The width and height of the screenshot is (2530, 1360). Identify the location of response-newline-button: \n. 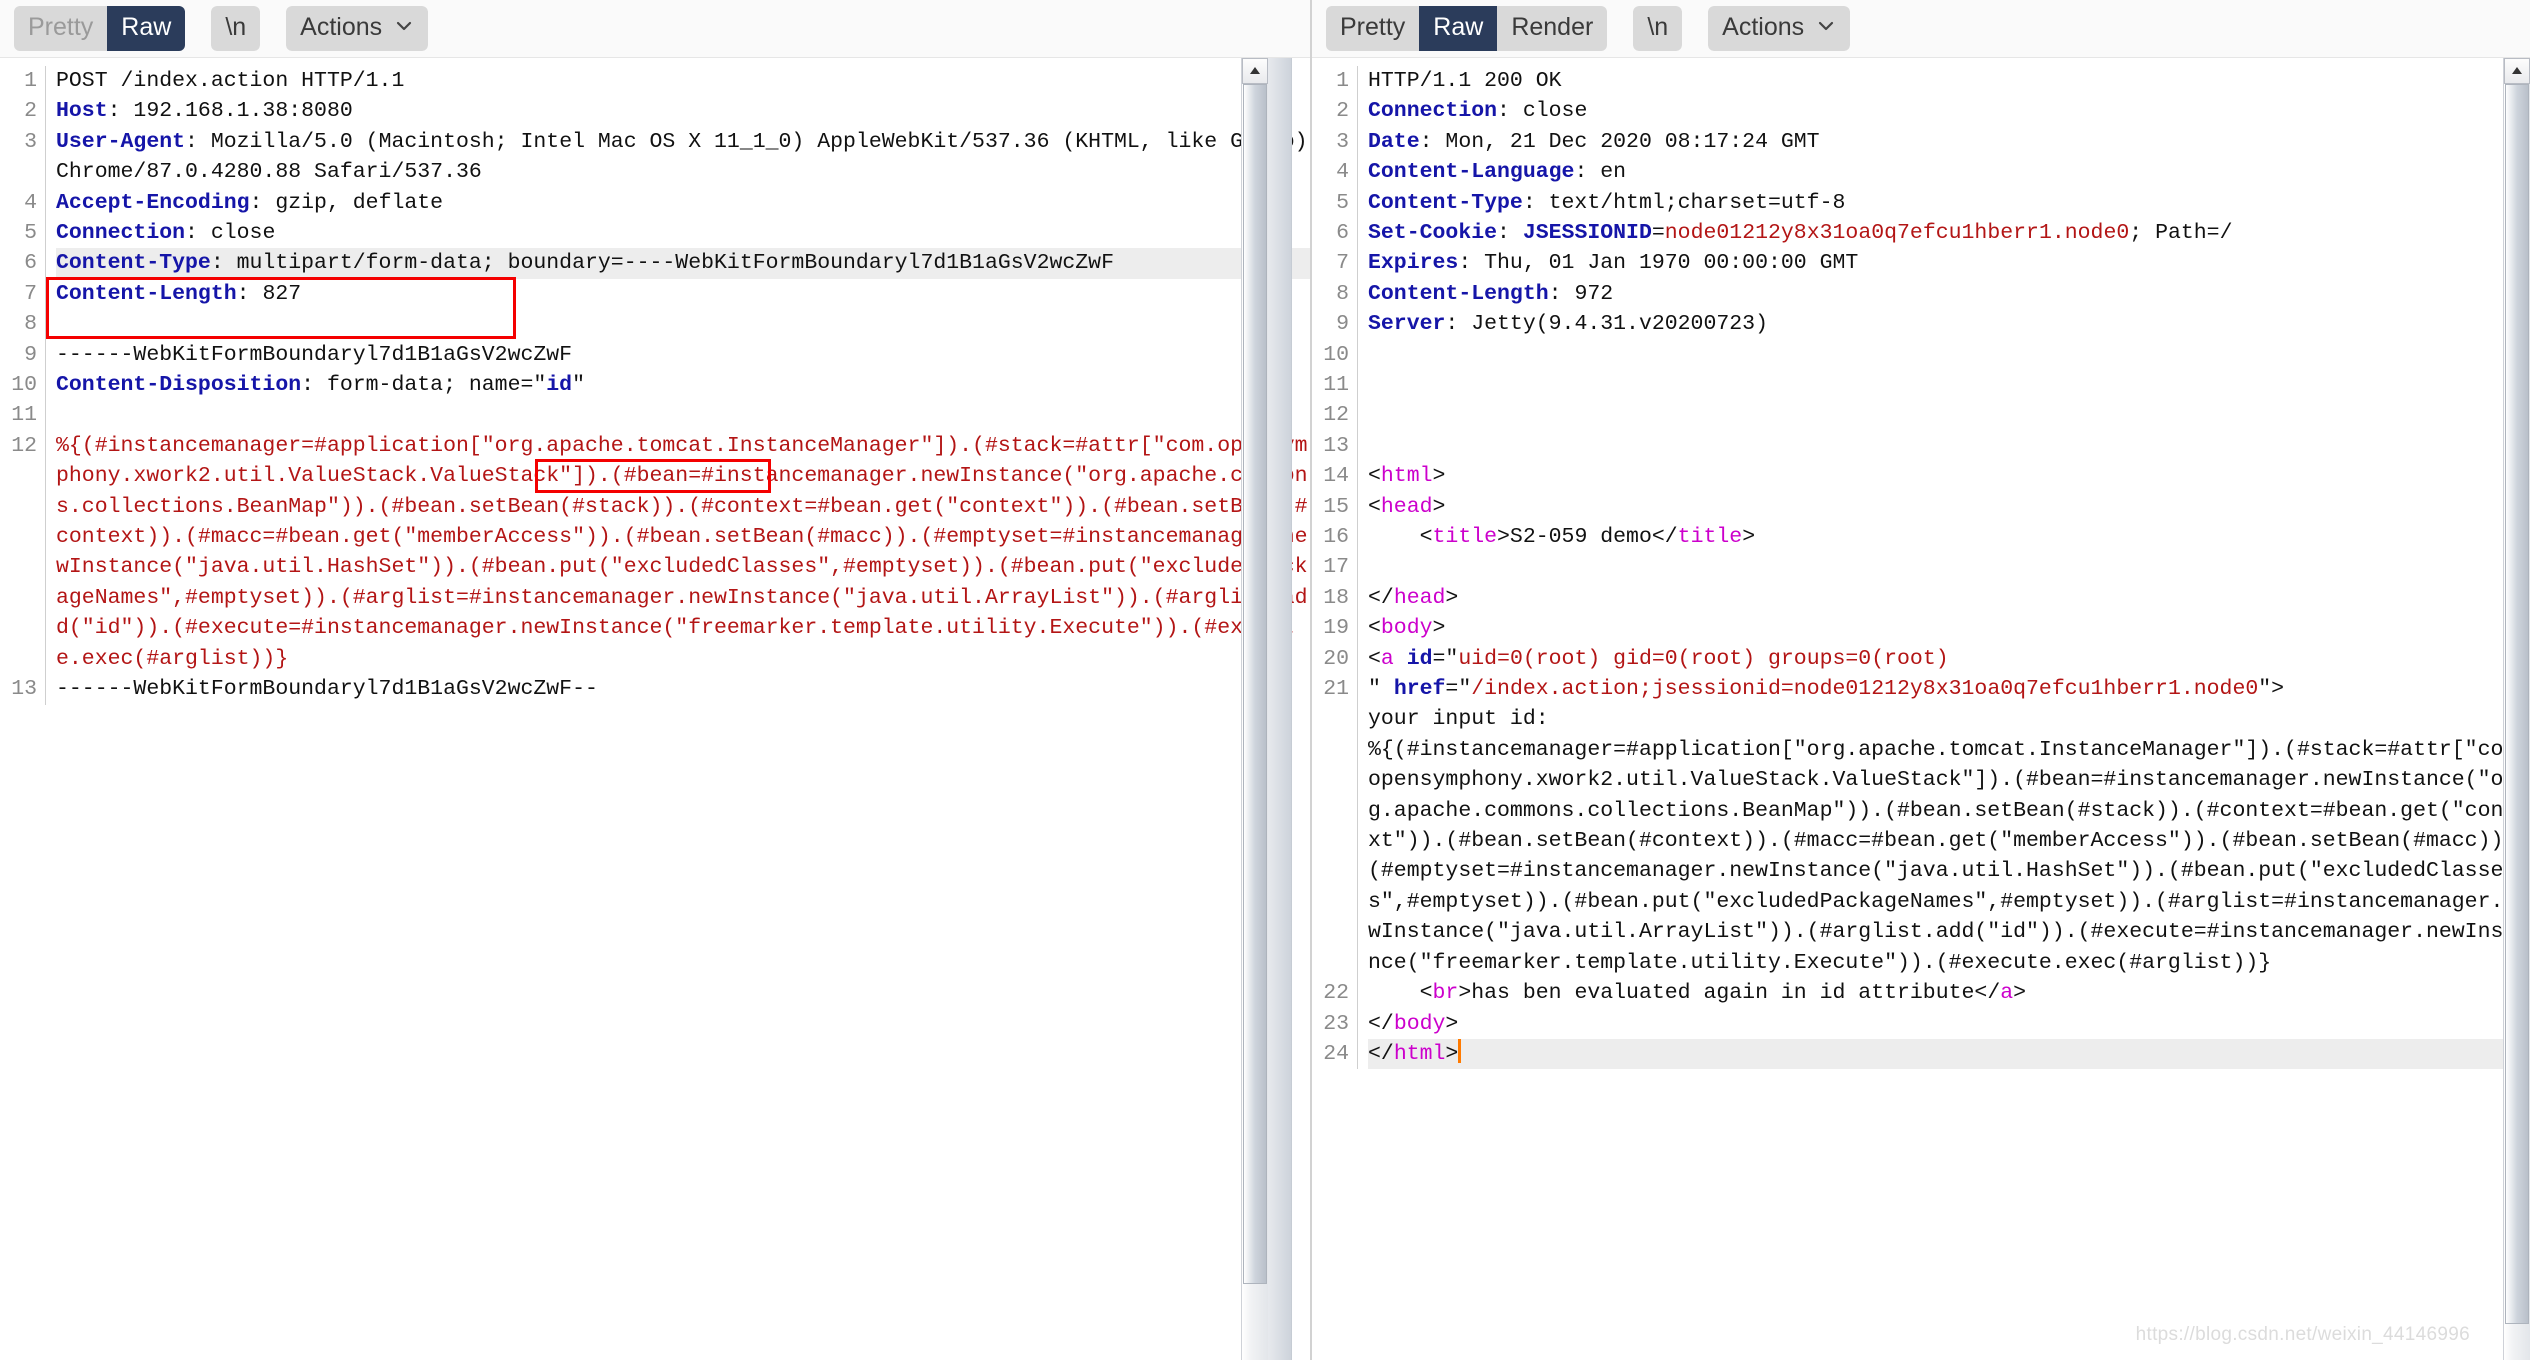
(1658, 28).